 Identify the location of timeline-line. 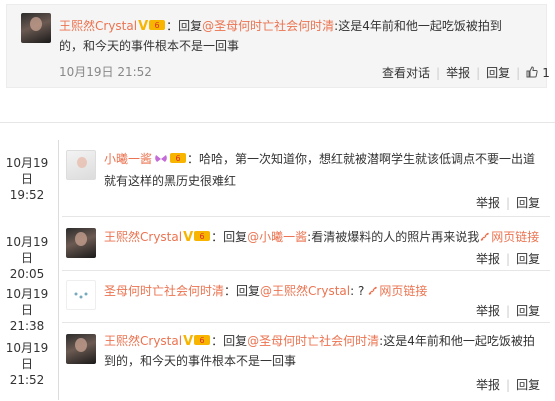
(58, 270).